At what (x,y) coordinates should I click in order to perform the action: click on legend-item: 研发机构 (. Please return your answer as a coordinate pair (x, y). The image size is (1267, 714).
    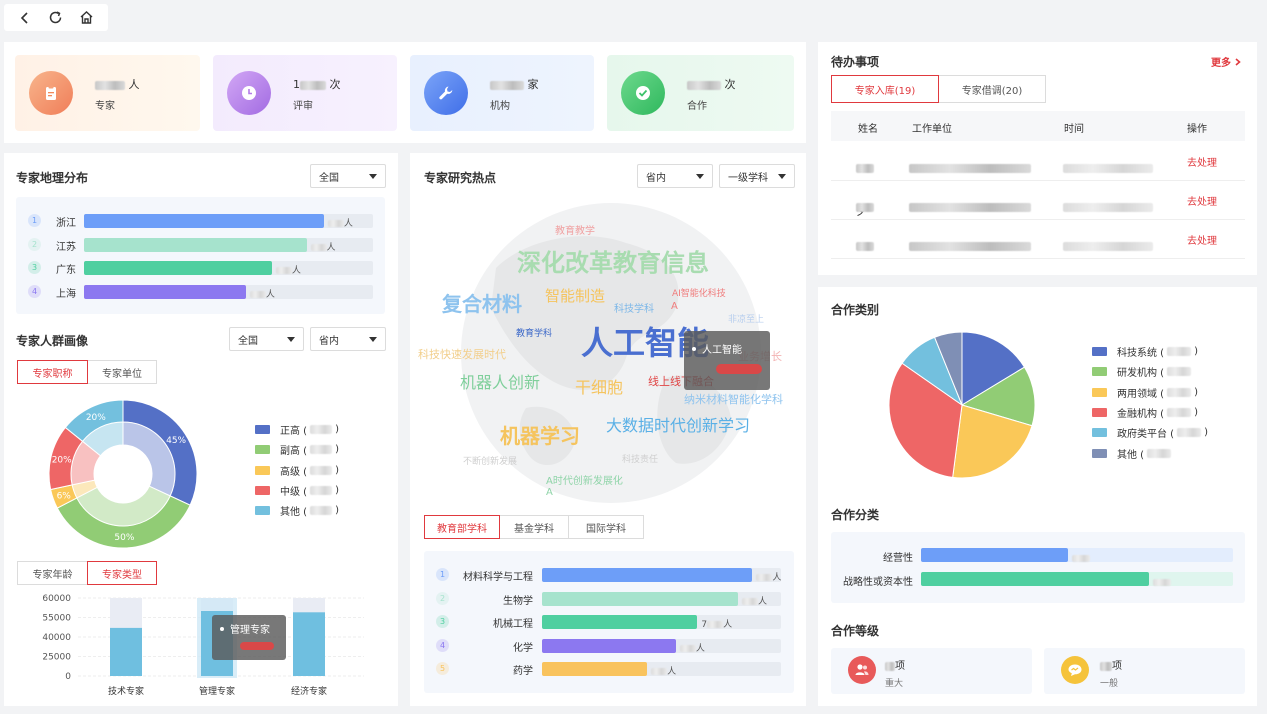
    Looking at the image, I should click on (1143, 371).